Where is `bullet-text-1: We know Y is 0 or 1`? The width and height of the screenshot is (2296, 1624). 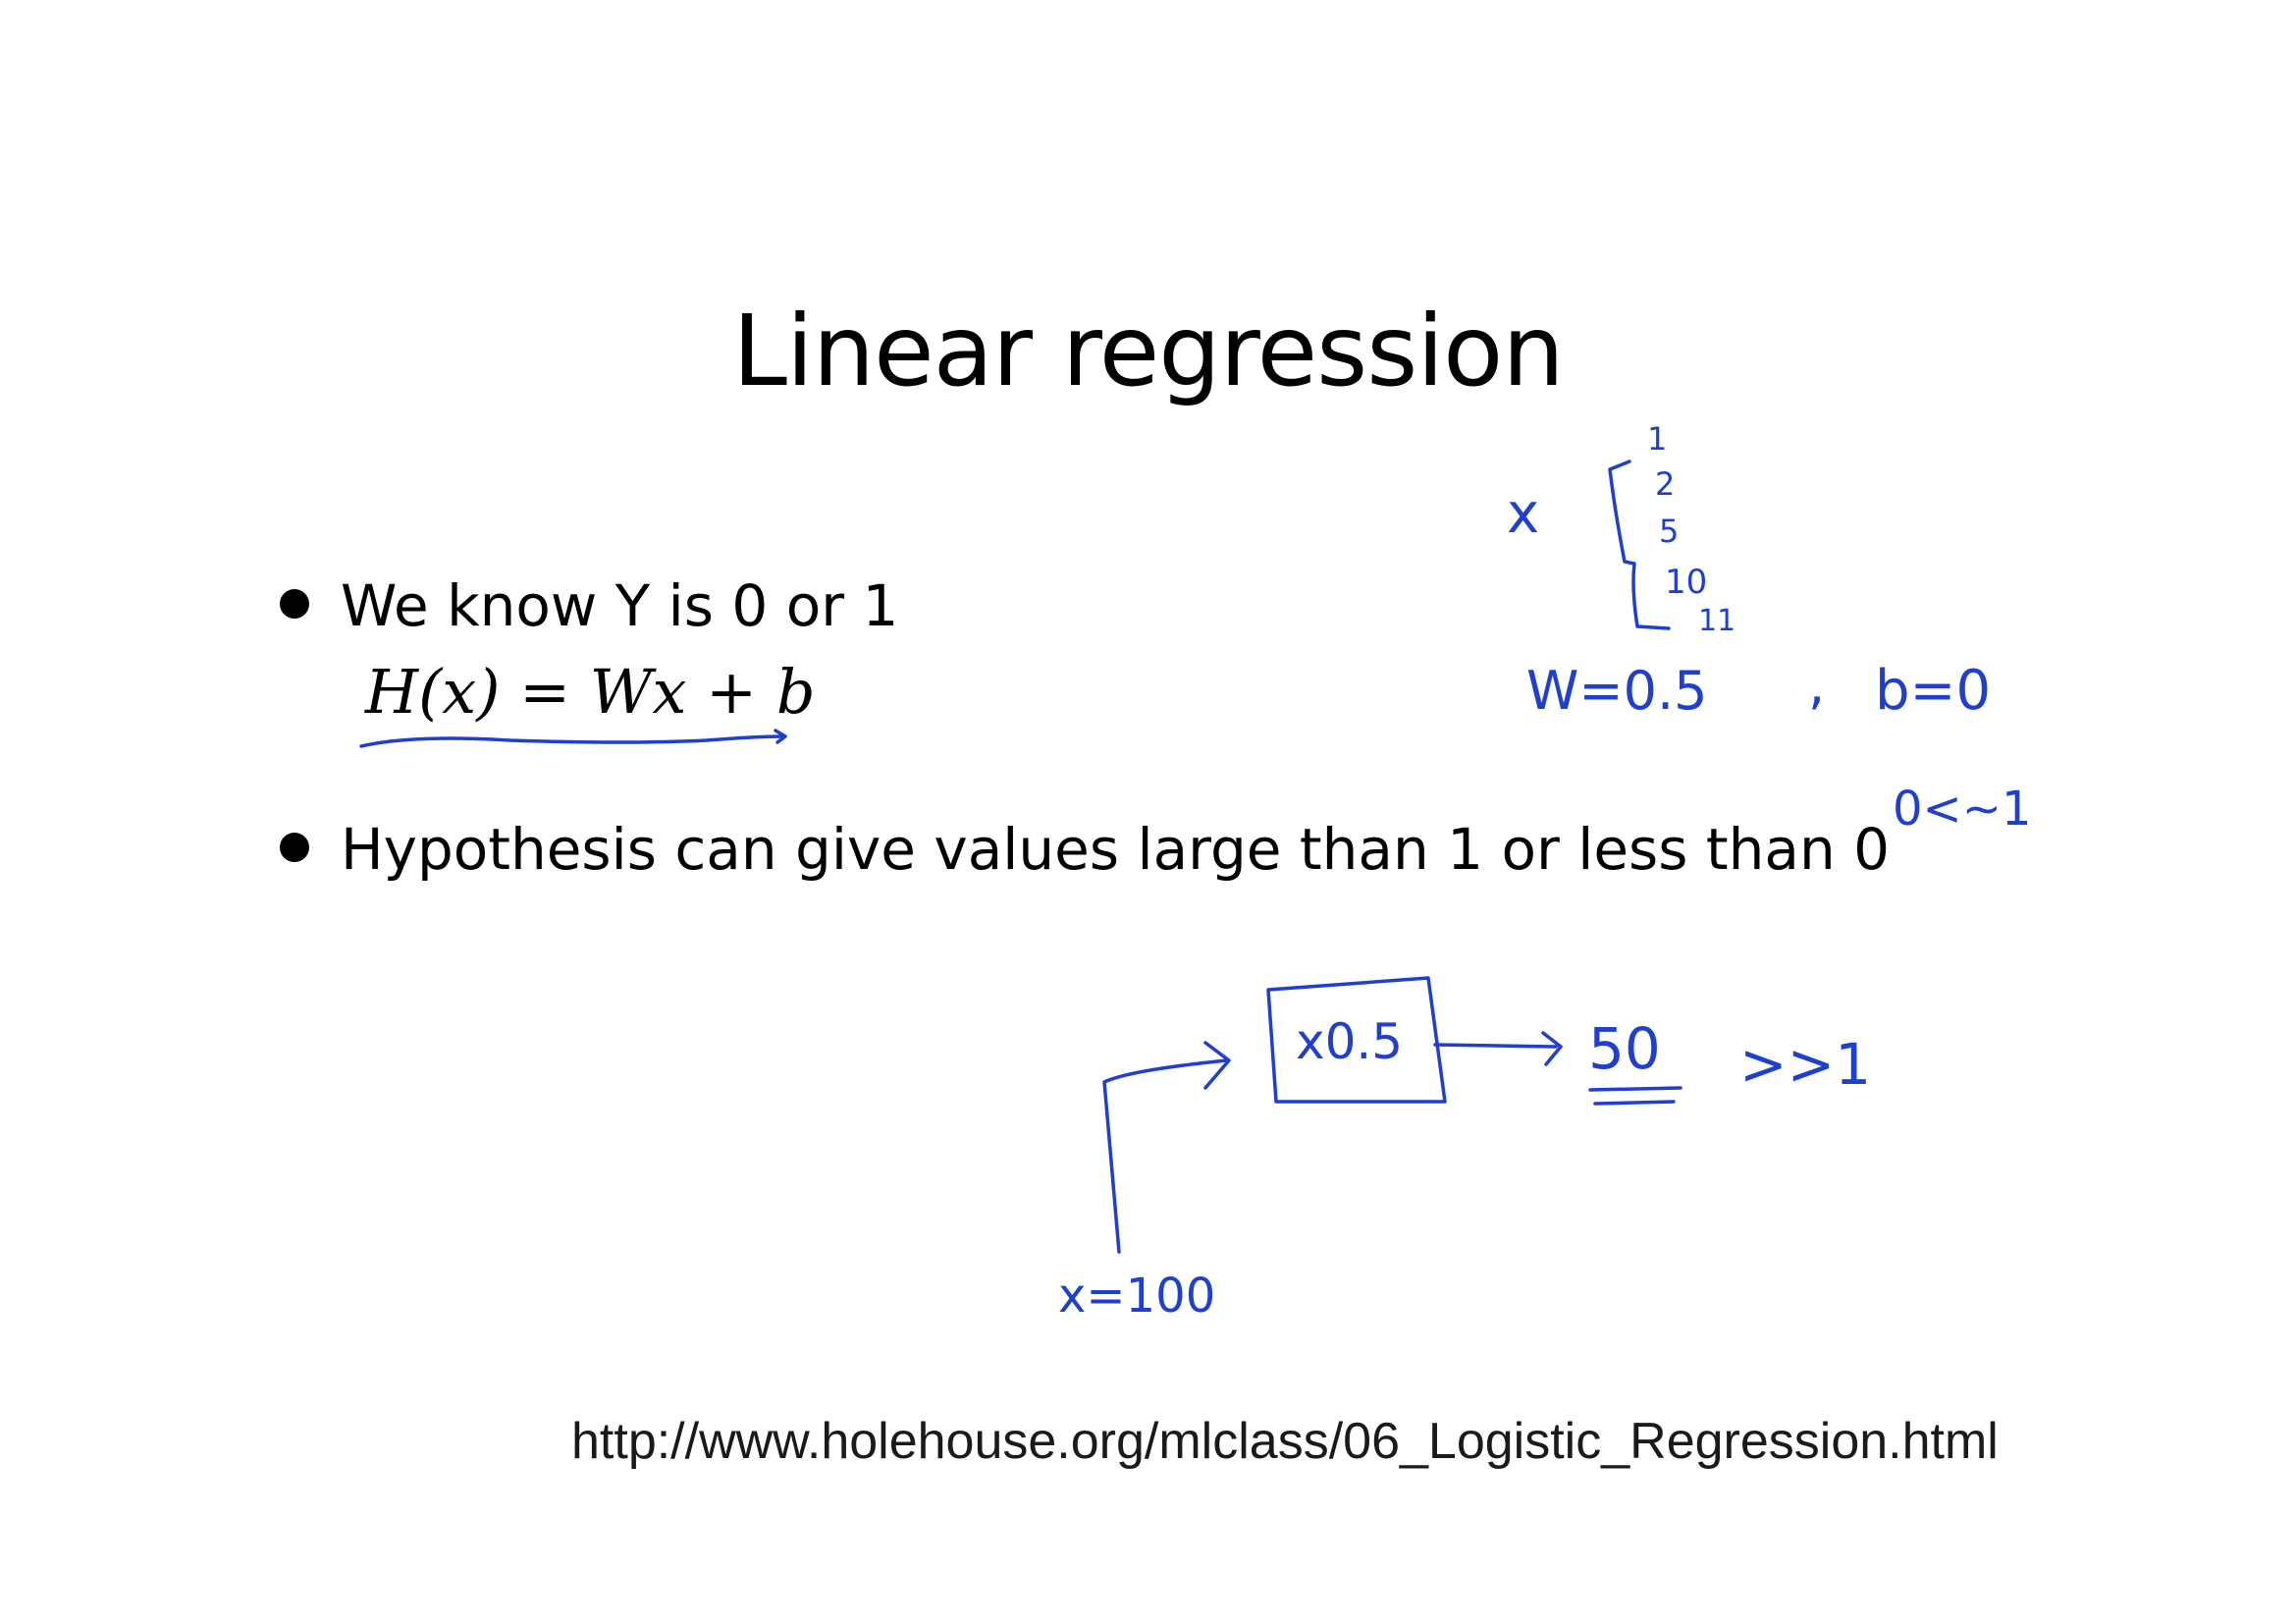 bullet-text-1: We know Y is 0 or 1 is located at coordinates (620, 605).